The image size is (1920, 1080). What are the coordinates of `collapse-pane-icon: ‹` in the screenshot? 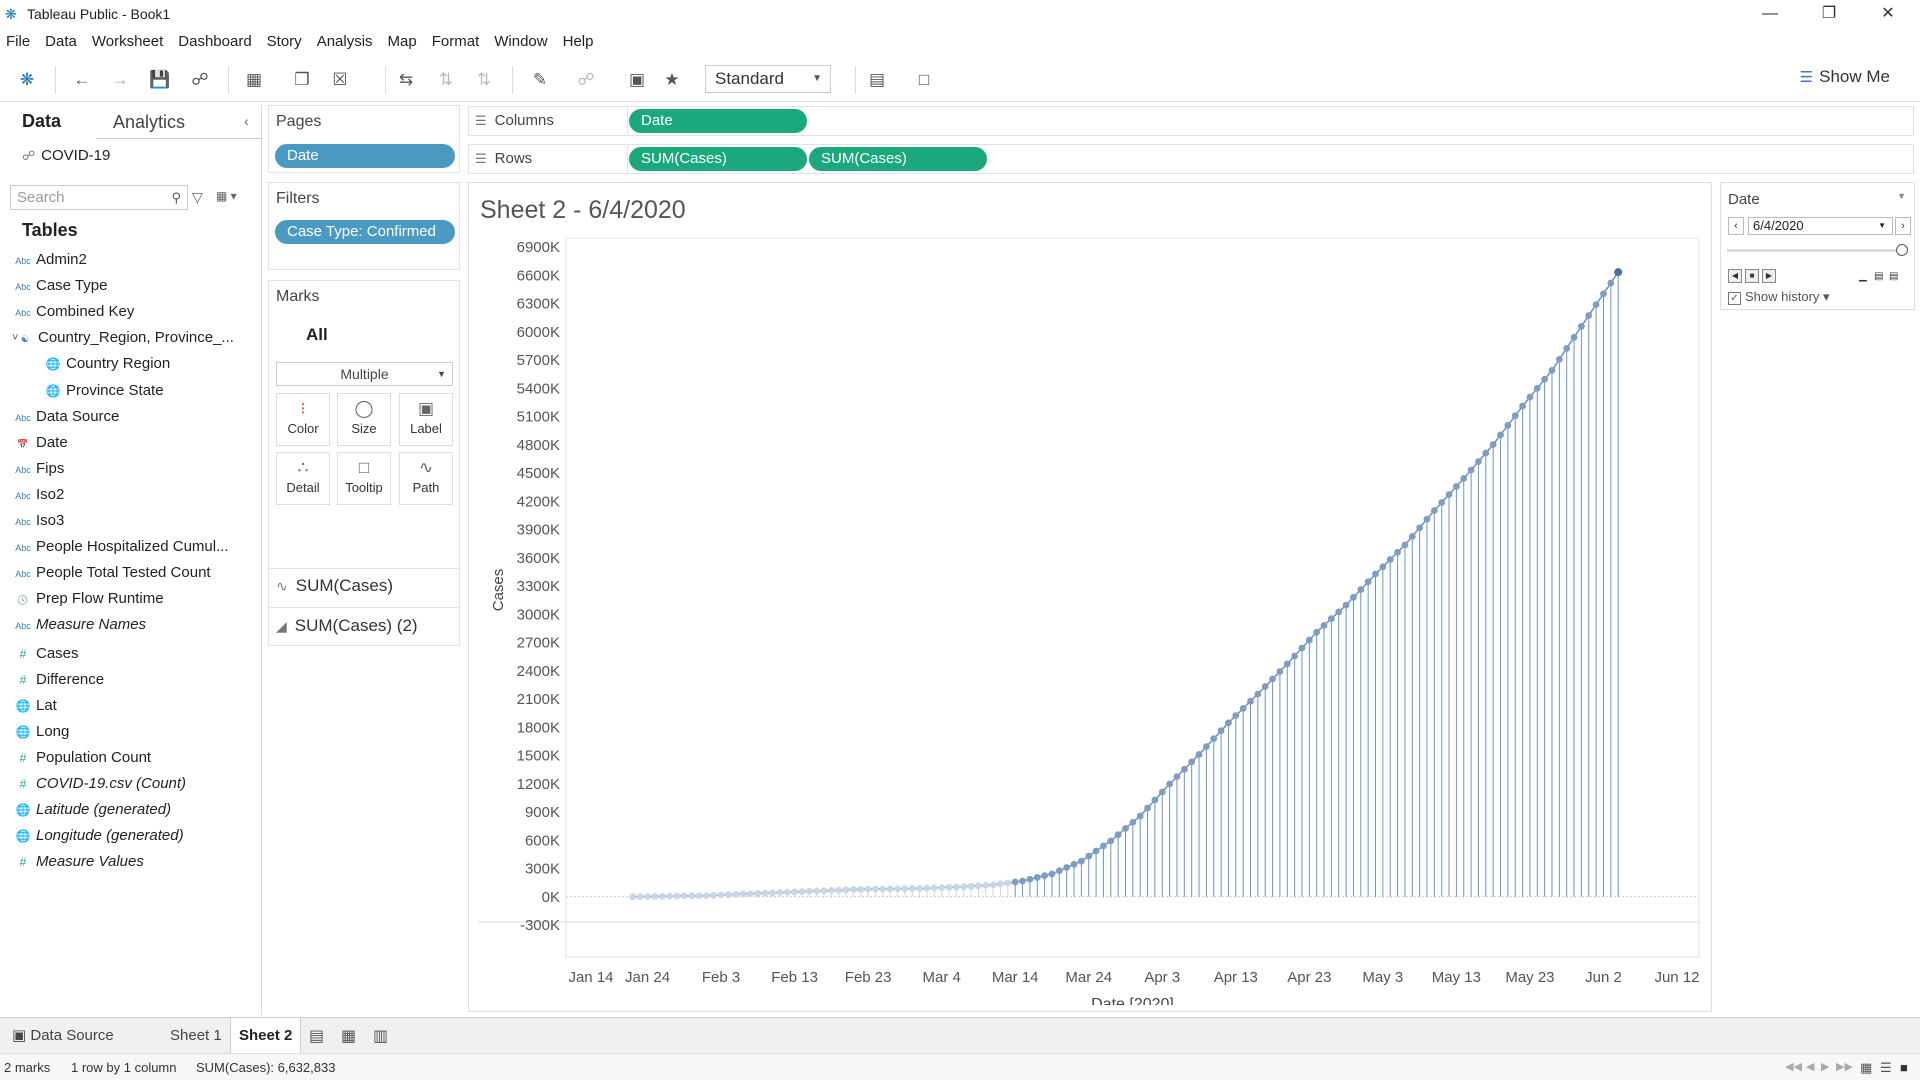 It's located at (246, 121).